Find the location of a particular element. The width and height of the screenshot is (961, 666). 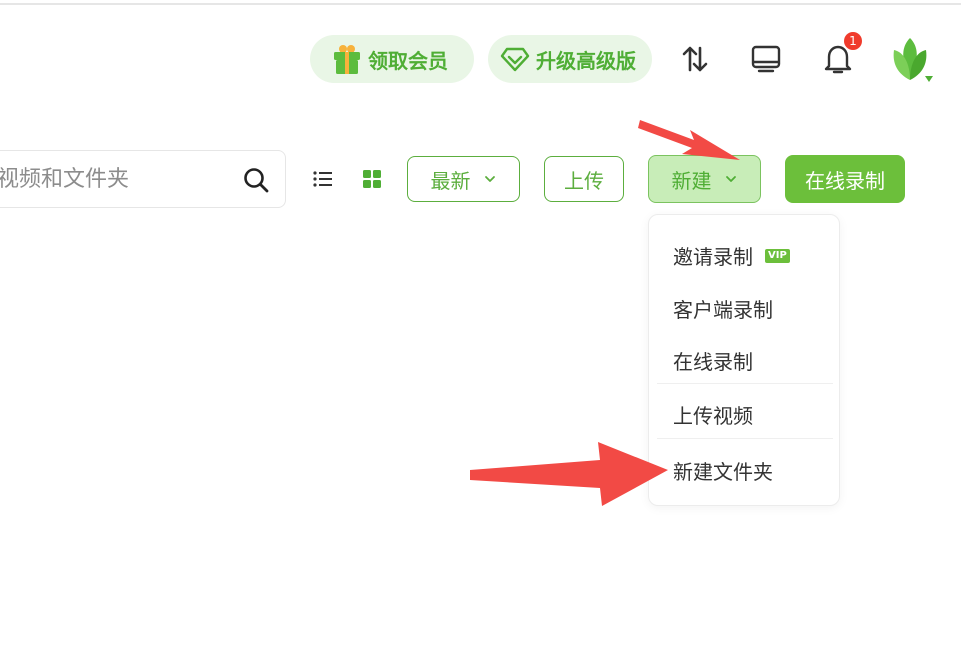

menu-item-online-record: 在线录制 is located at coordinates (713, 360).